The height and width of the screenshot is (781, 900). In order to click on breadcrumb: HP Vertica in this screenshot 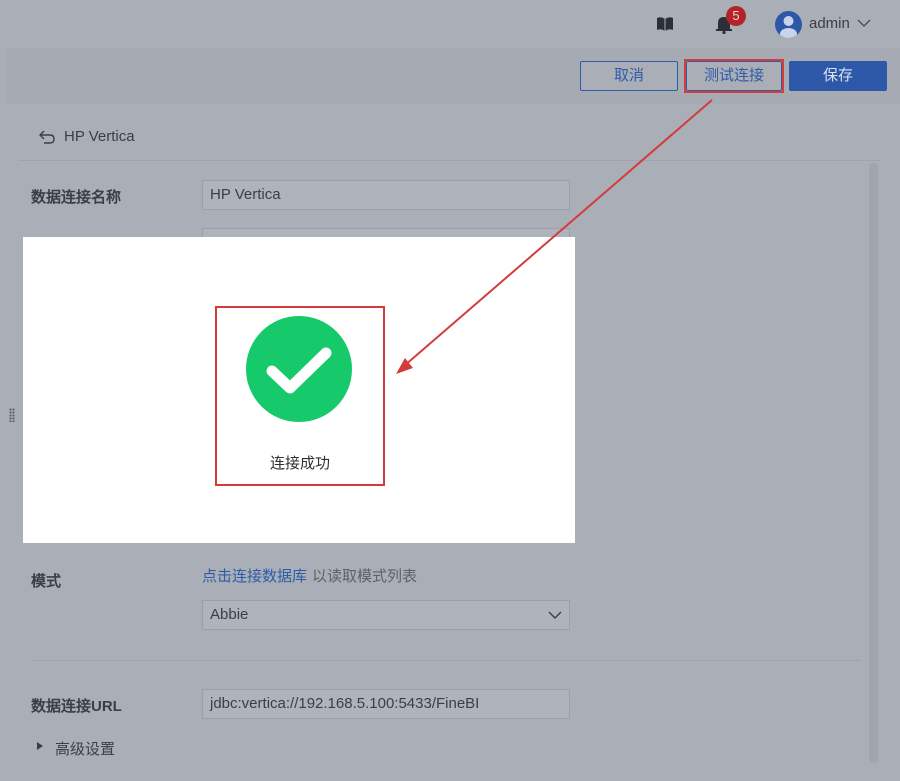, I will do `click(99, 136)`.